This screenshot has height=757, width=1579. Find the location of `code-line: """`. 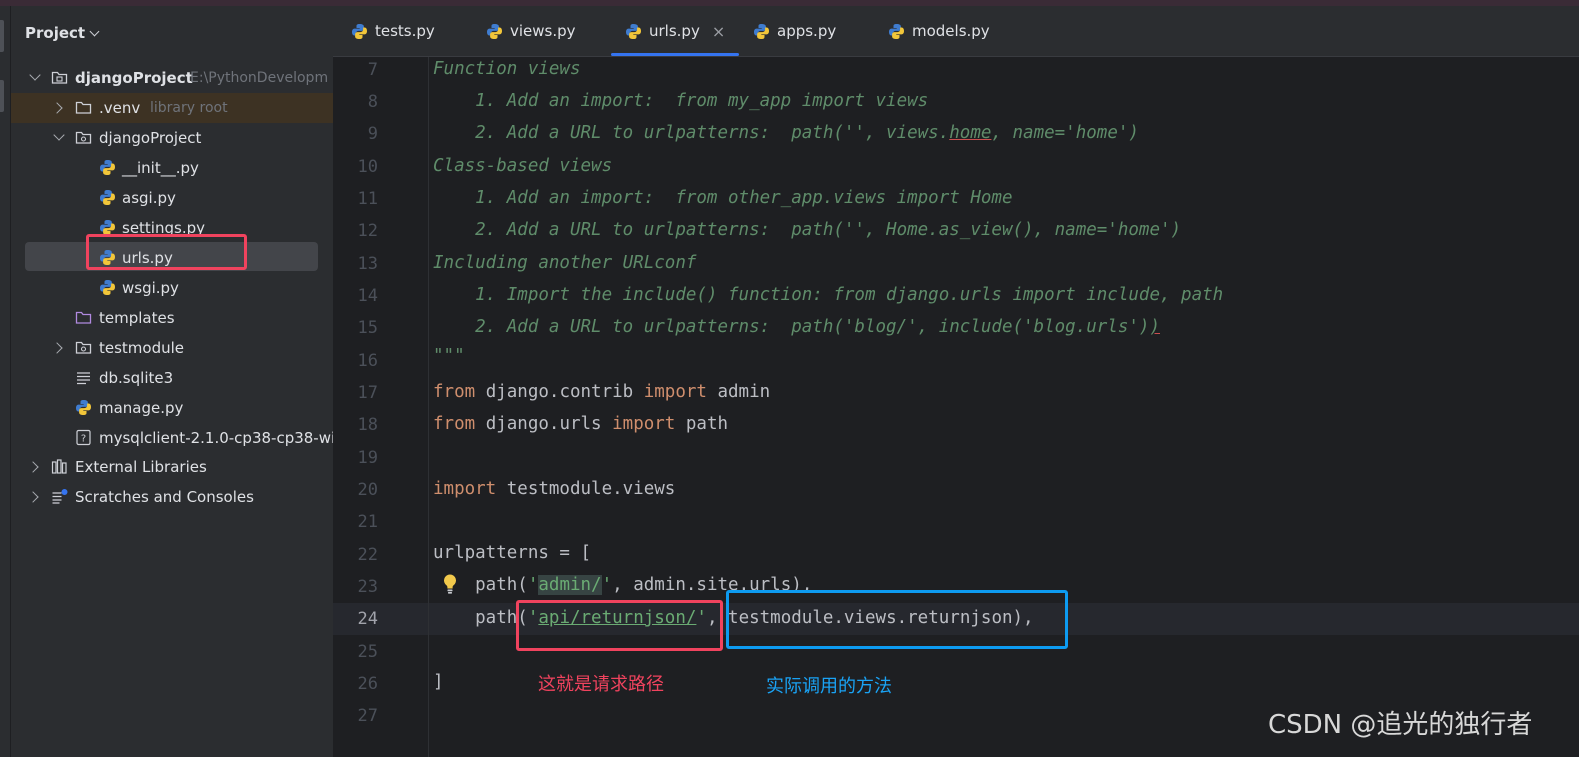

code-line: """ is located at coordinates (449, 356).